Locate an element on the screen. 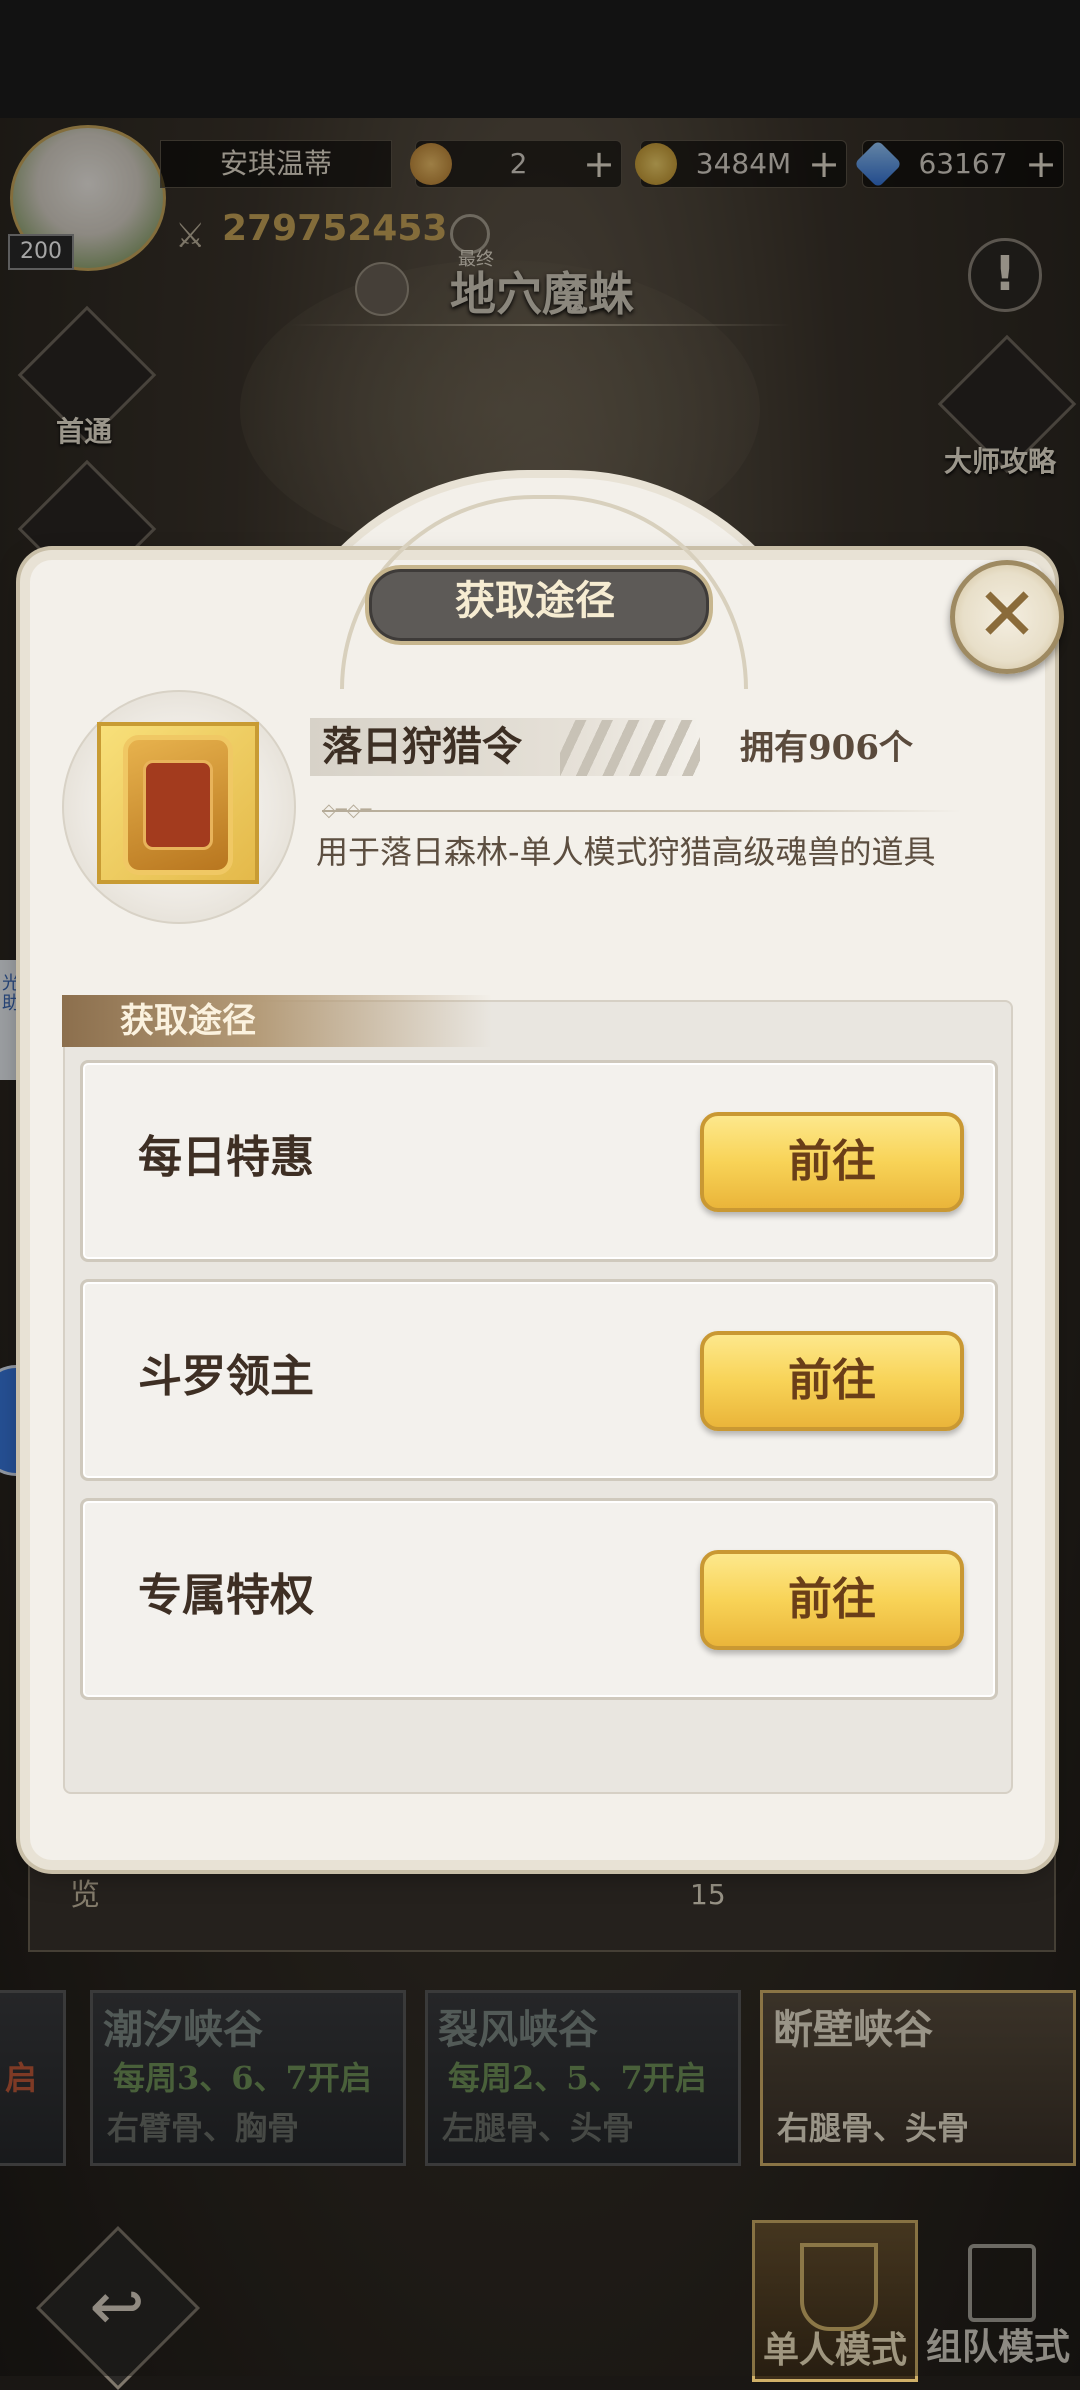 This screenshot has height=2390, width=1080. source-label: 每日特惠 is located at coordinates (226, 1157).